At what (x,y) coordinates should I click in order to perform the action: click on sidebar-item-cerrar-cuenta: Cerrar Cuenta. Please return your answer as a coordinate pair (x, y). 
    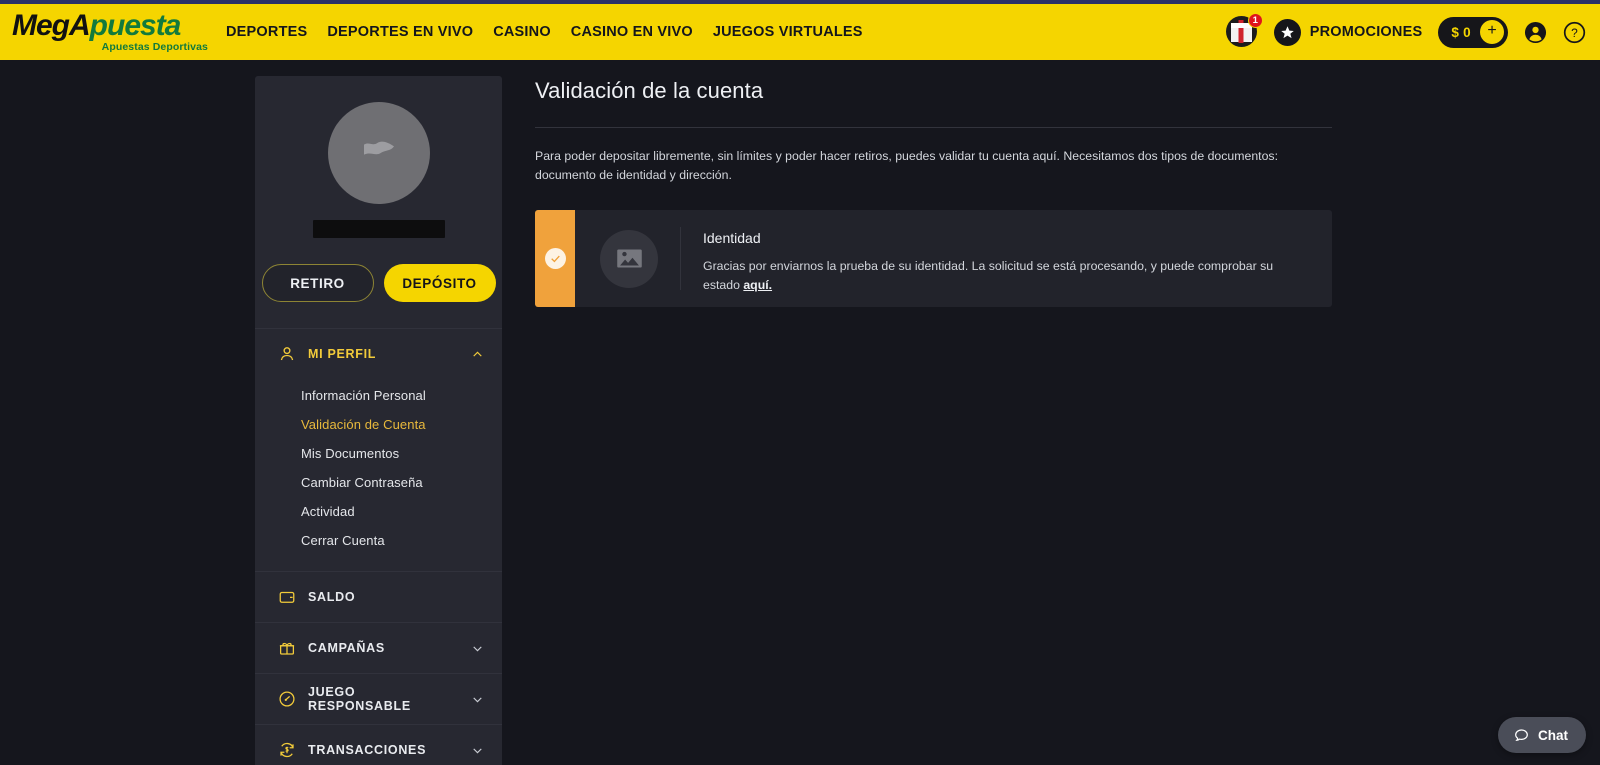
    Looking at the image, I should click on (401, 540).